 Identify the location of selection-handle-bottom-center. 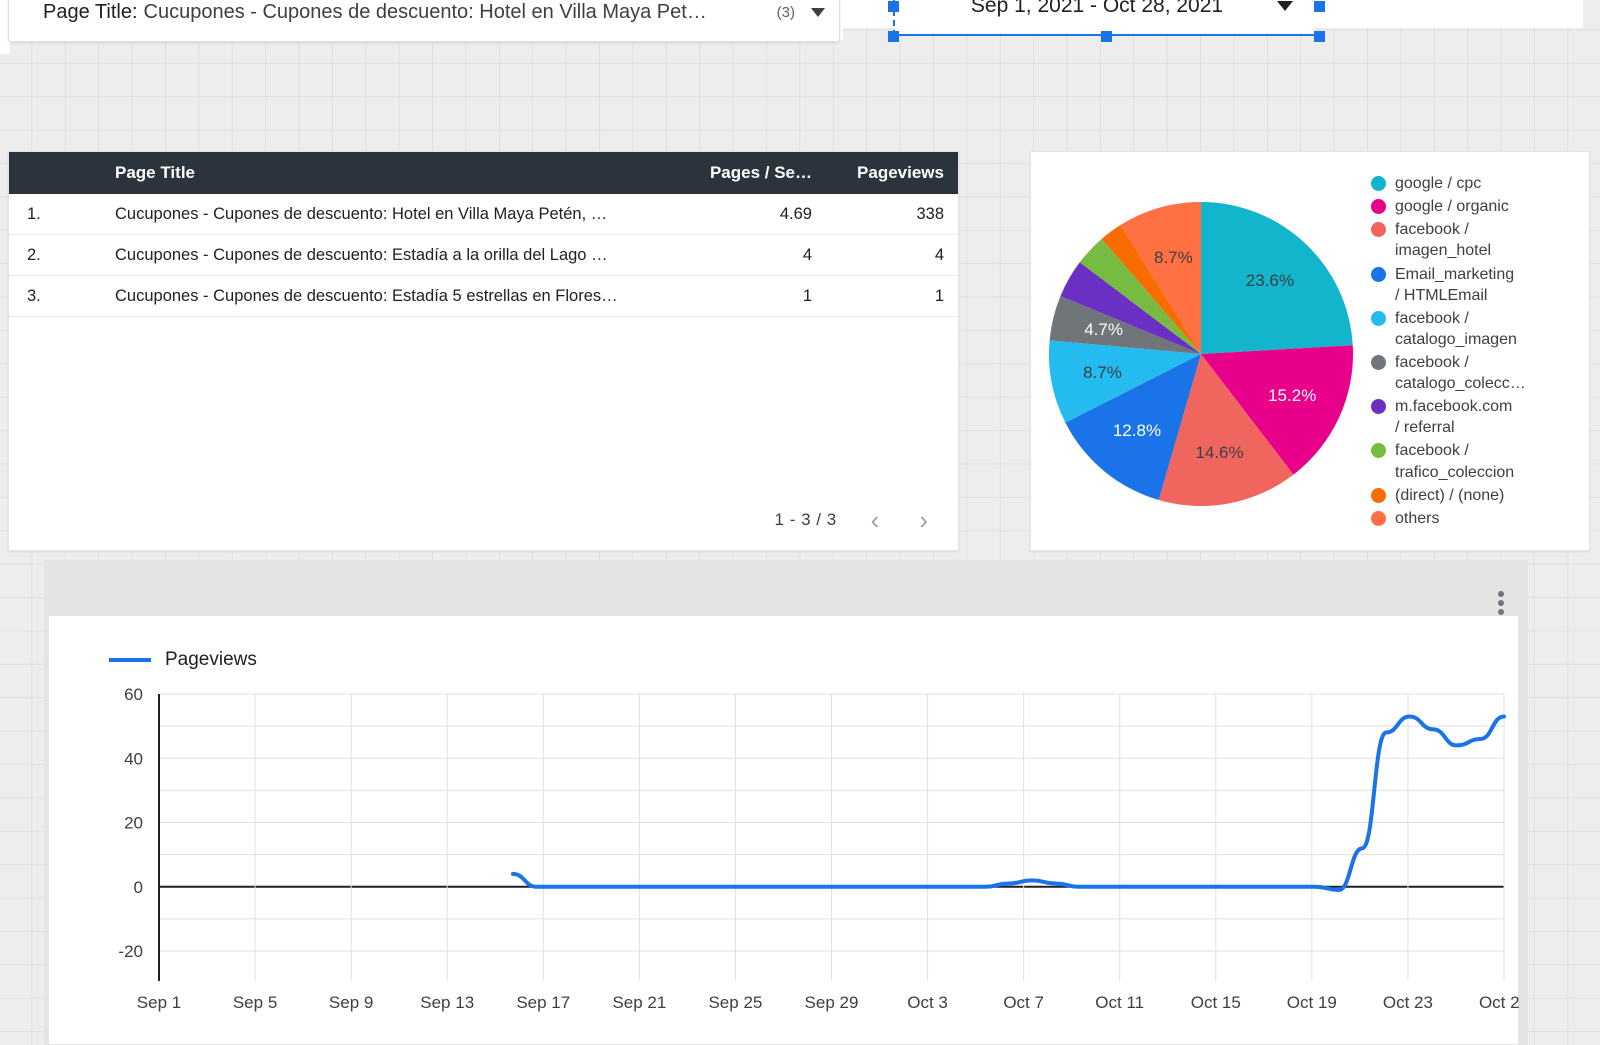
(1106, 36).